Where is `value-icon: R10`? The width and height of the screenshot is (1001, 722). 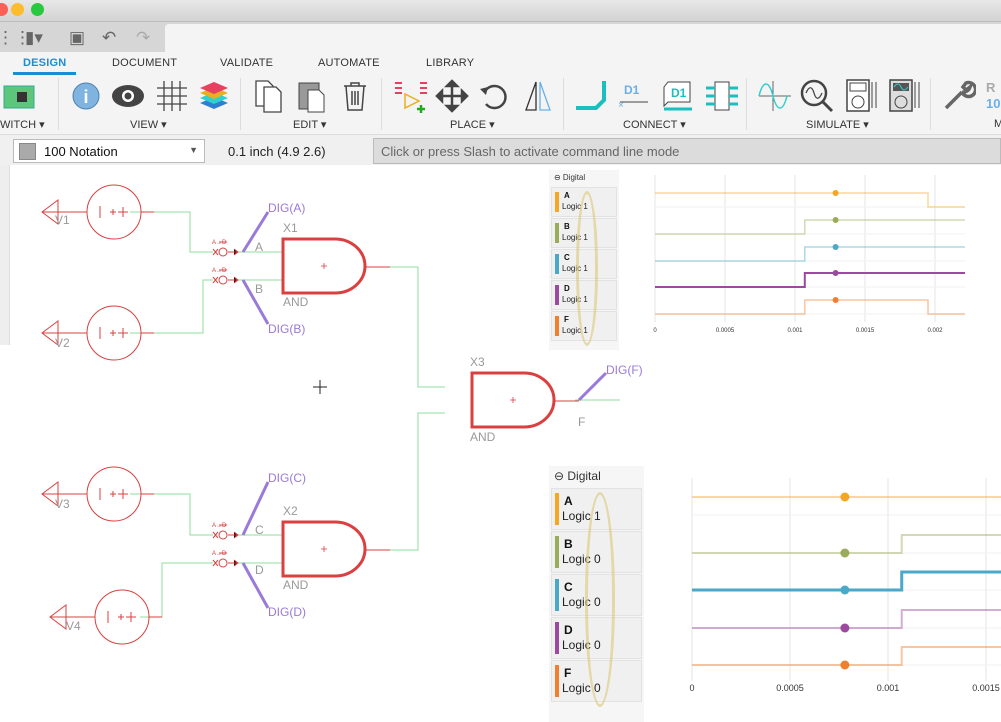
value-icon: R10 is located at coordinates (992, 96).